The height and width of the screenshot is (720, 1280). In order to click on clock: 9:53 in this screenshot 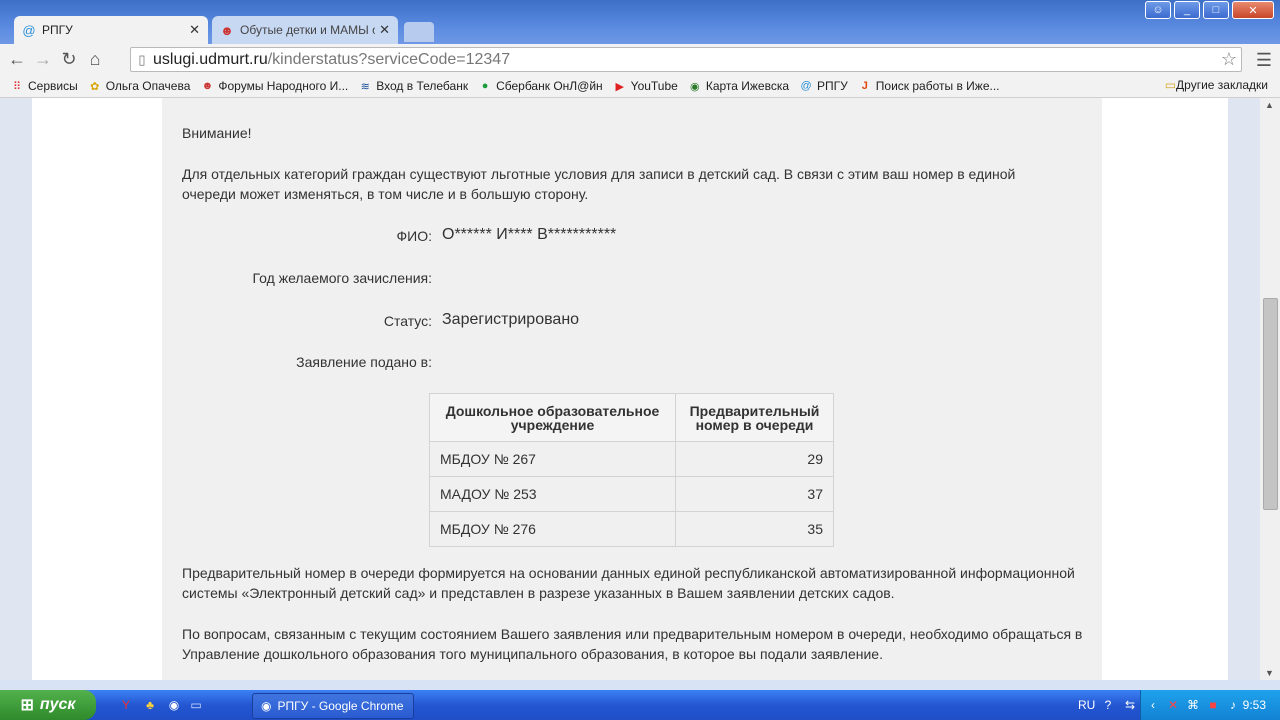, I will do `click(1254, 705)`.